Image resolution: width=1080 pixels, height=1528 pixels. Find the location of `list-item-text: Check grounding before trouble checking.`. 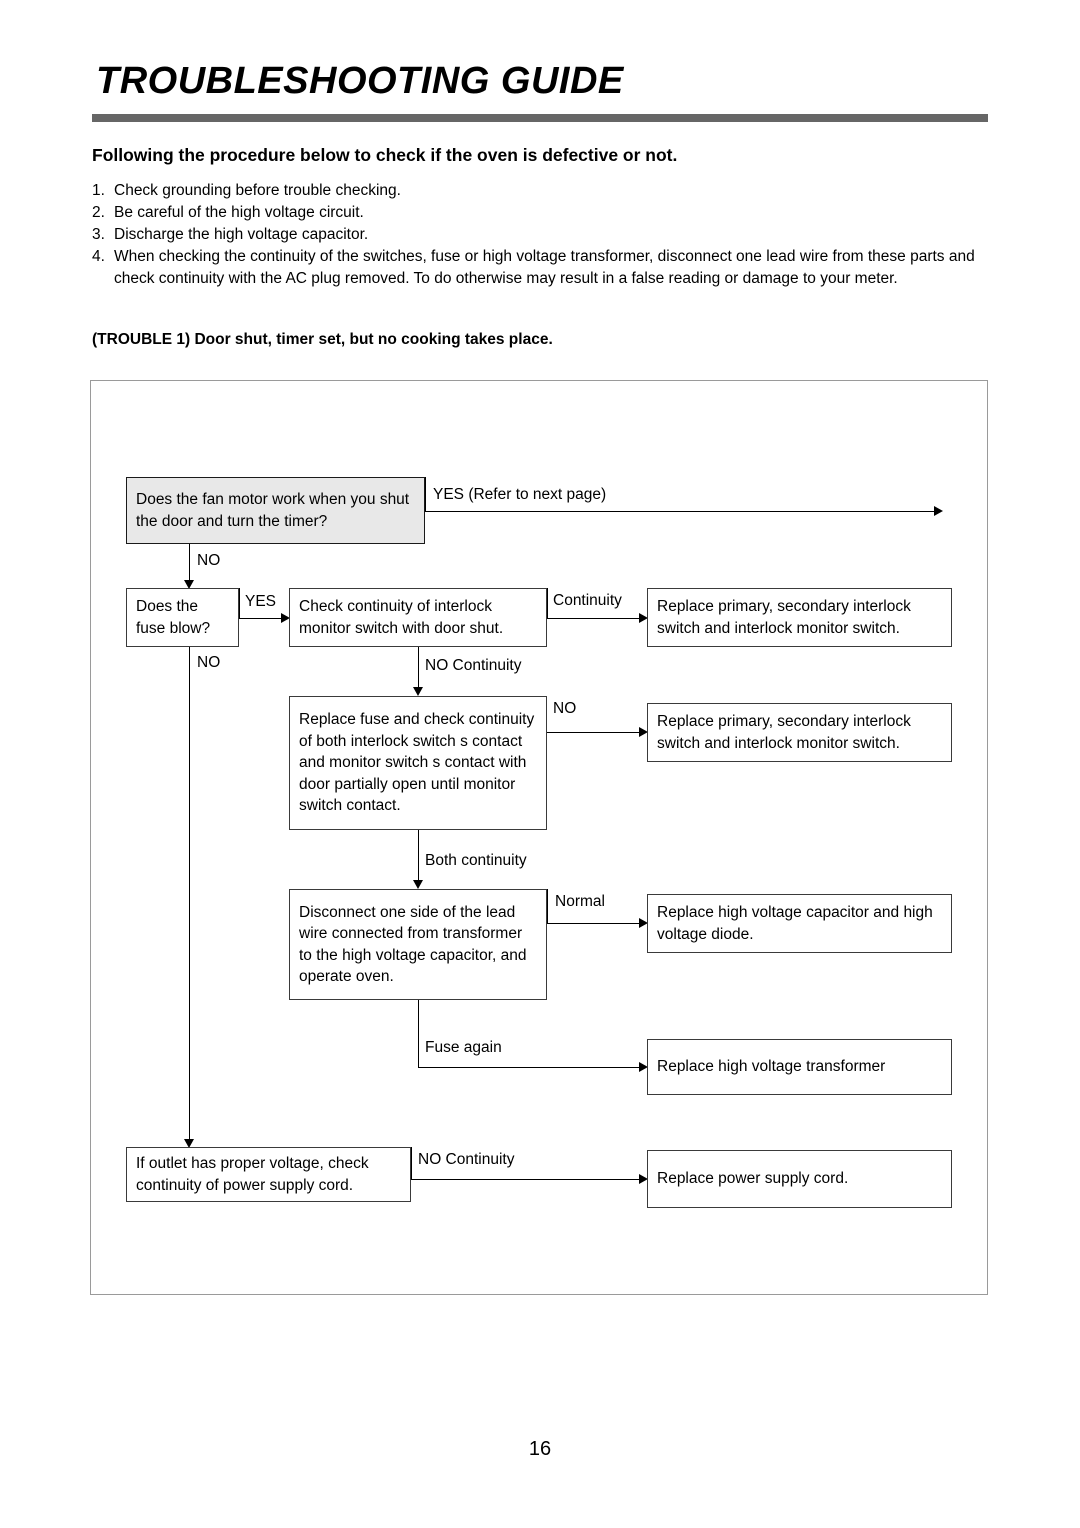

list-item-text: Check grounding before trouble checking. is located at coordinates (257, 190).